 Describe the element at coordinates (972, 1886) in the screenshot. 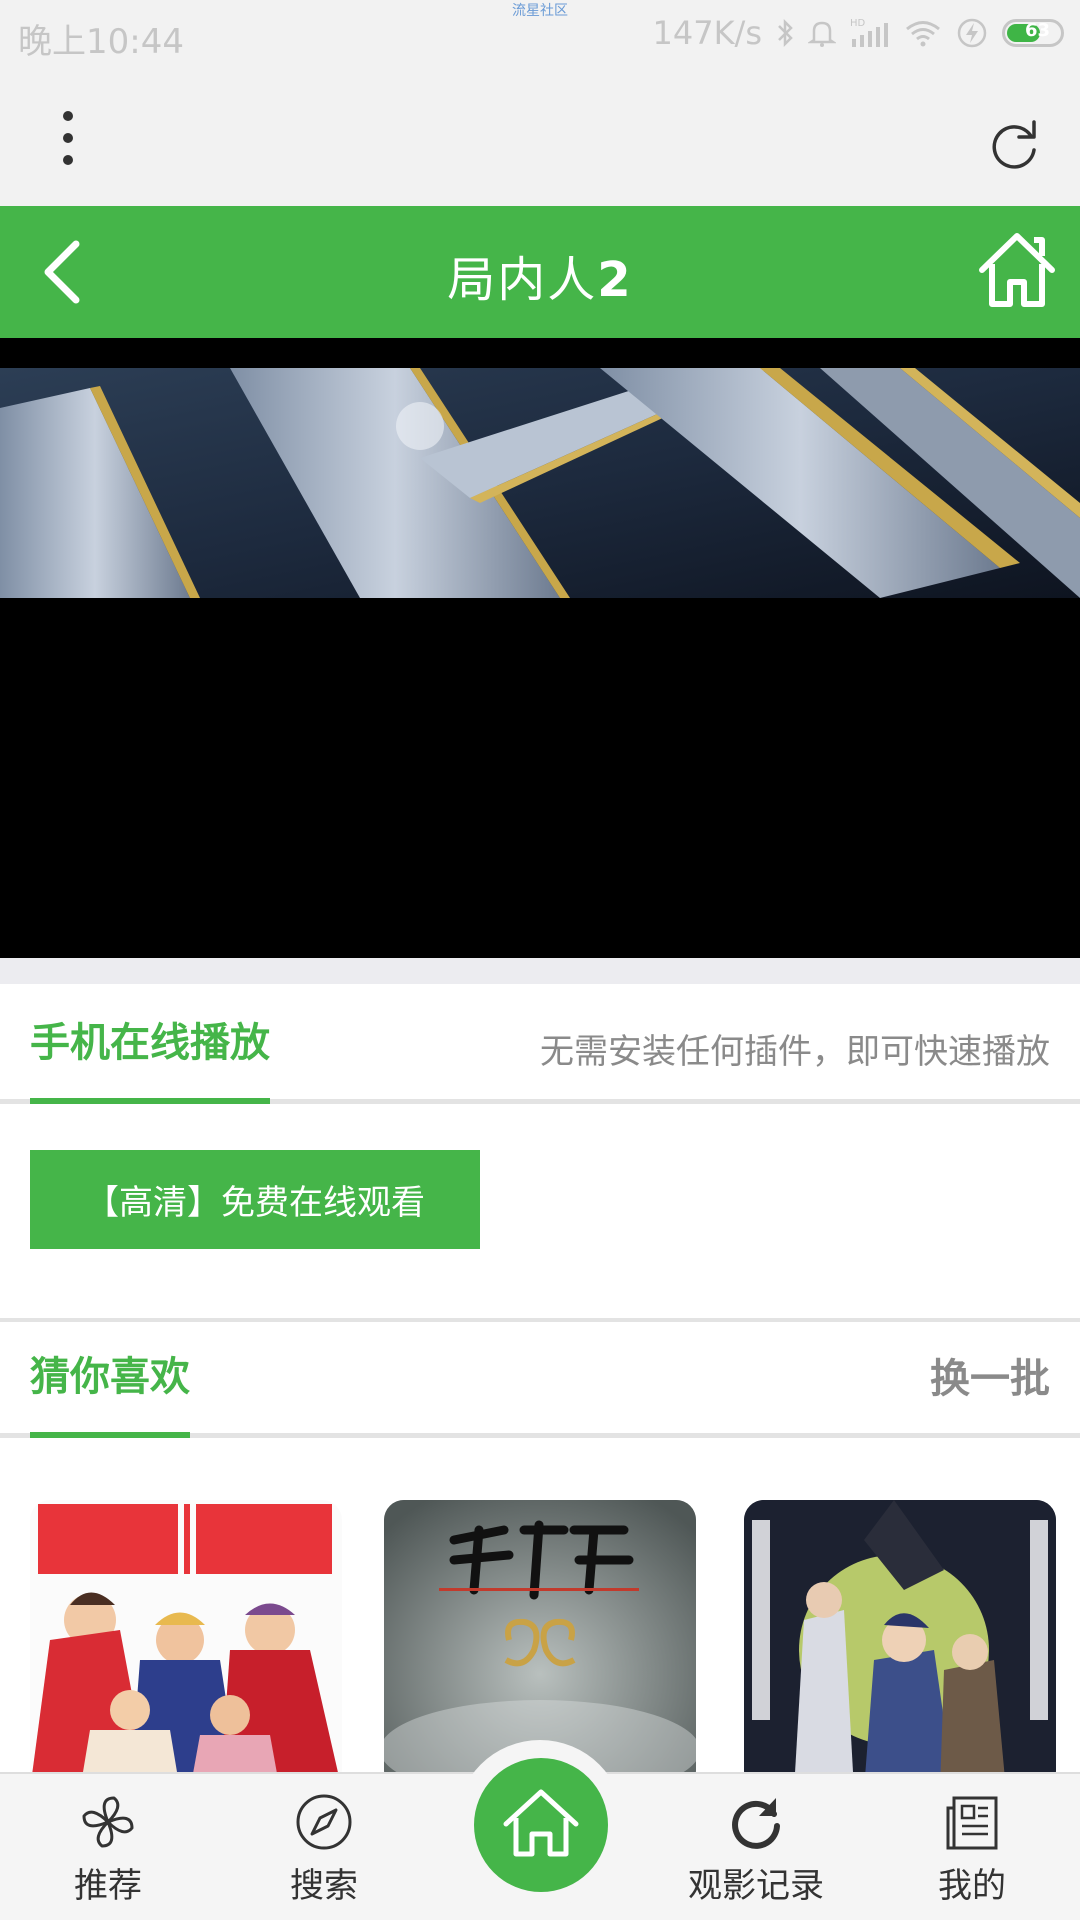

I see `nav-label-profile: 我的` at that location.